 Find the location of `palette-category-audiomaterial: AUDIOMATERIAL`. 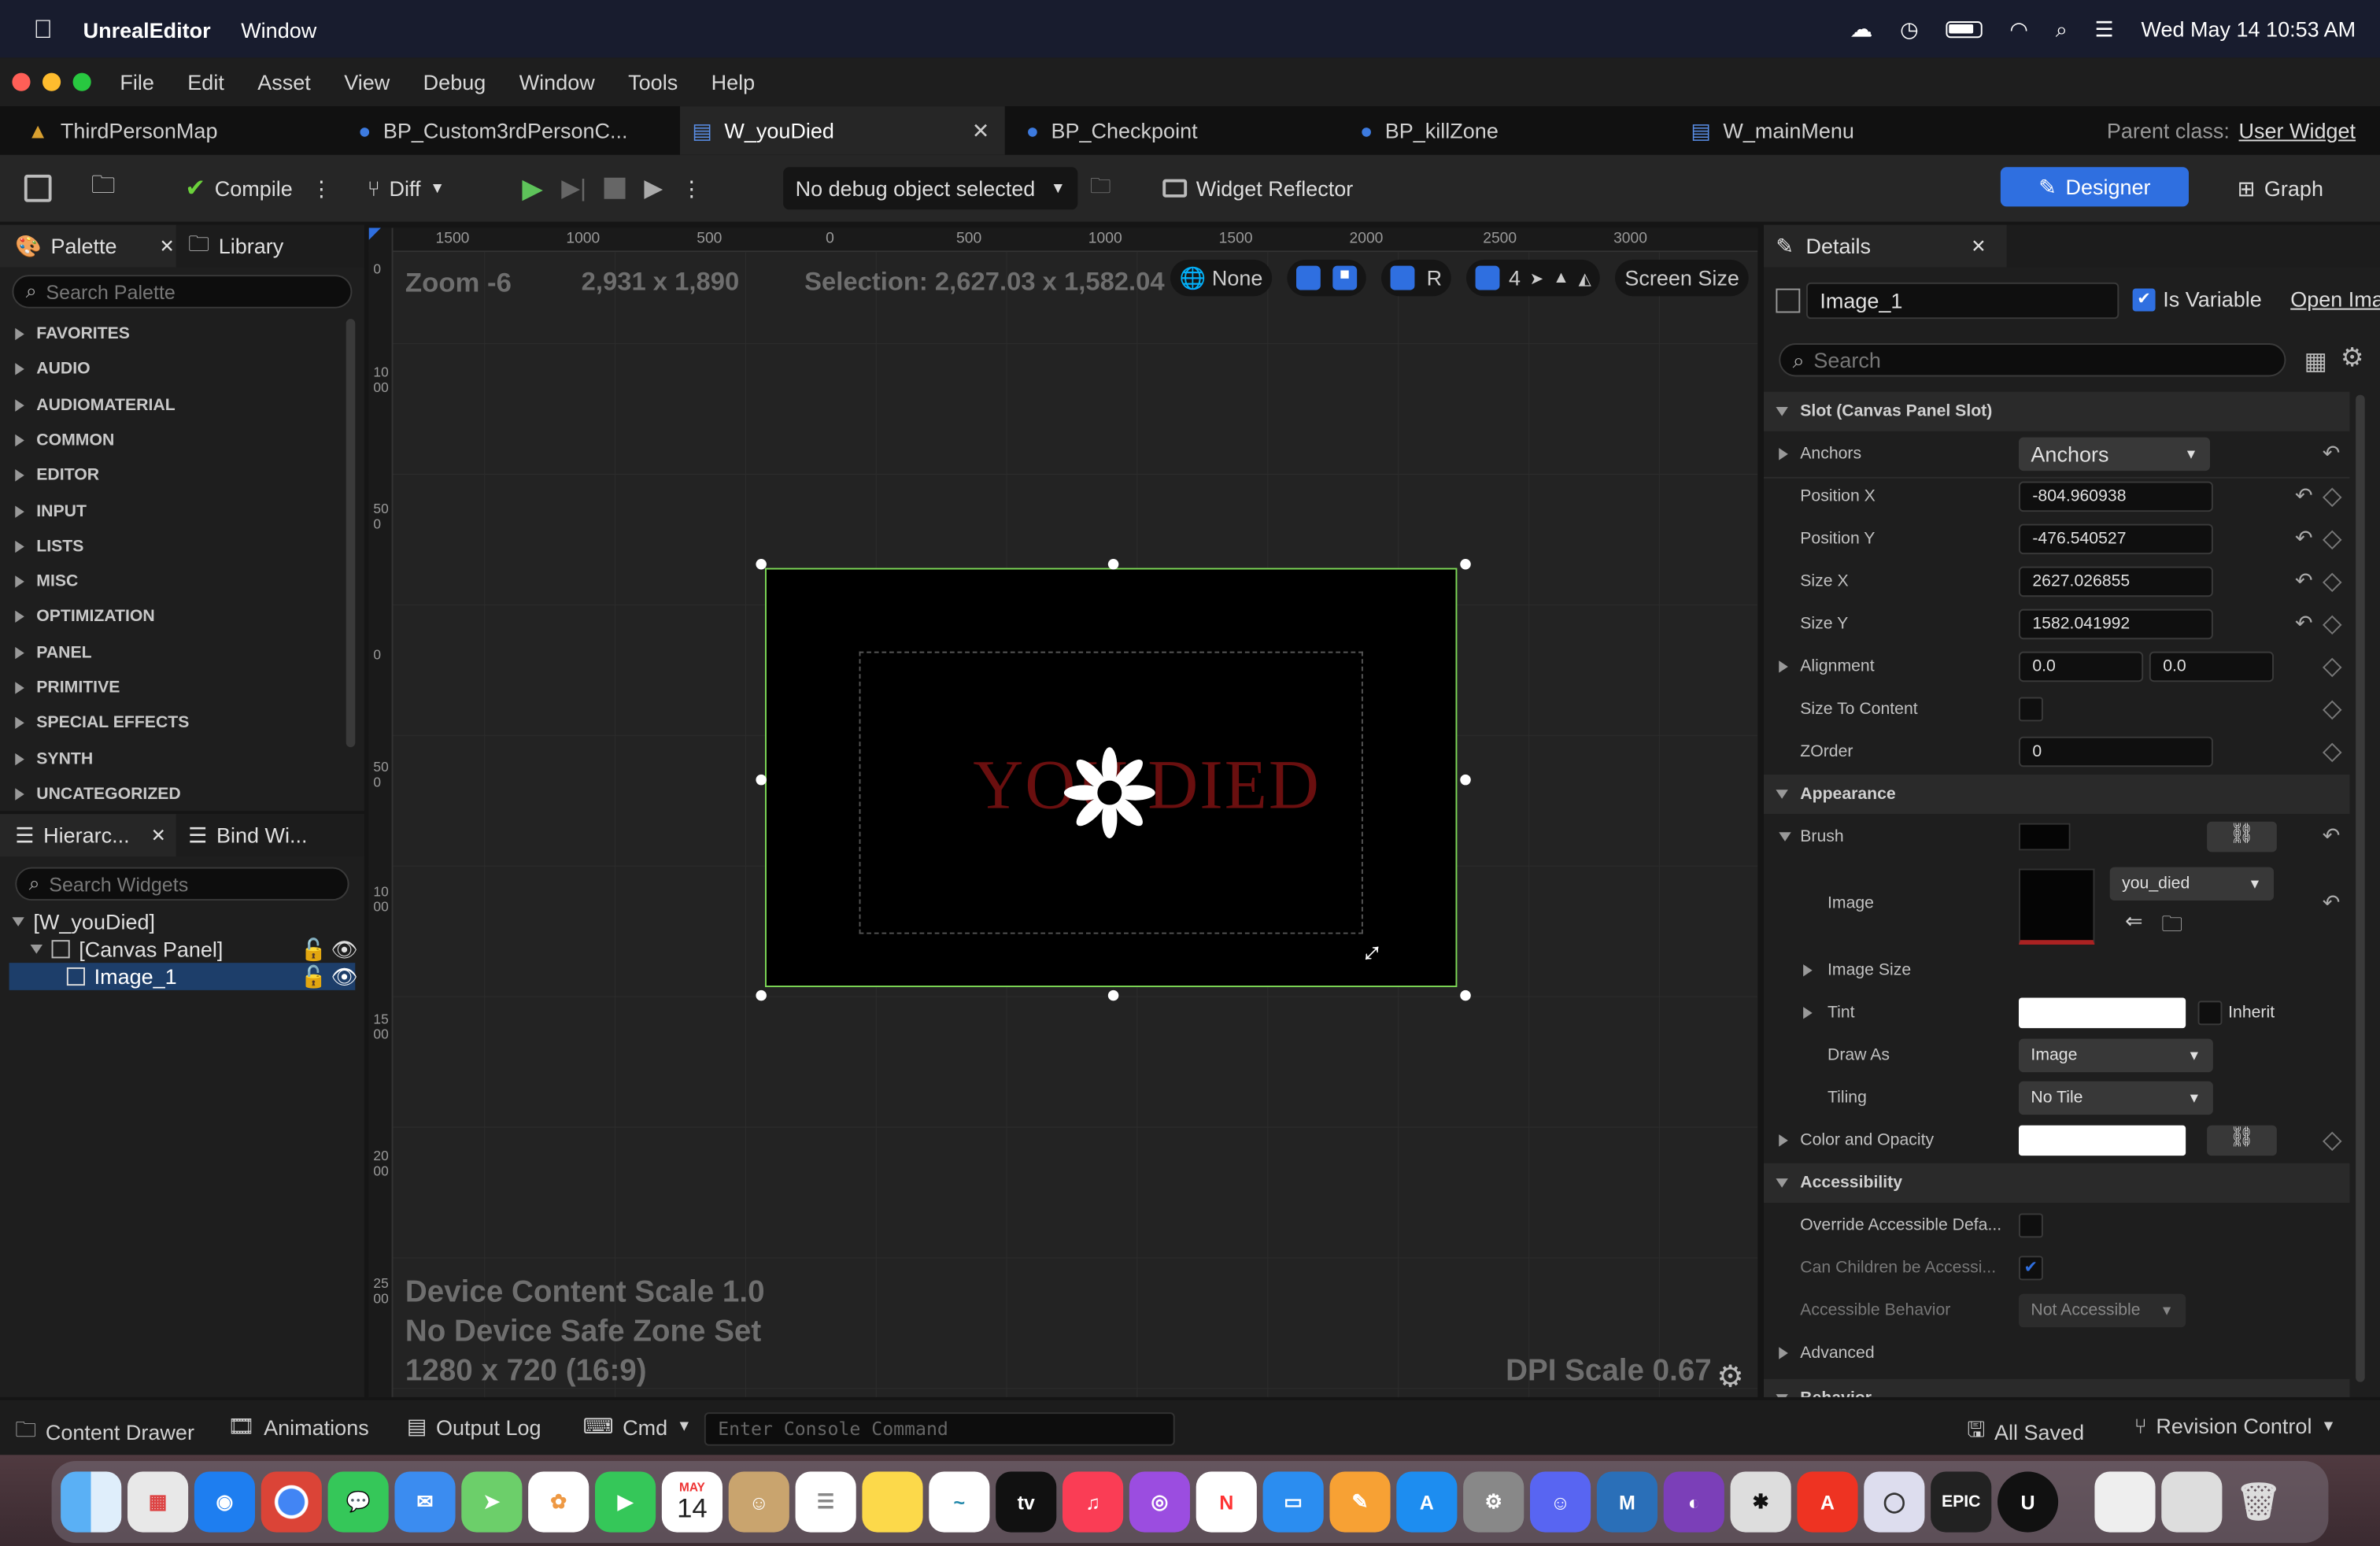

palette-category-audiomaterial: AUDIOMATERIAL is located at coordinates (95, 405).